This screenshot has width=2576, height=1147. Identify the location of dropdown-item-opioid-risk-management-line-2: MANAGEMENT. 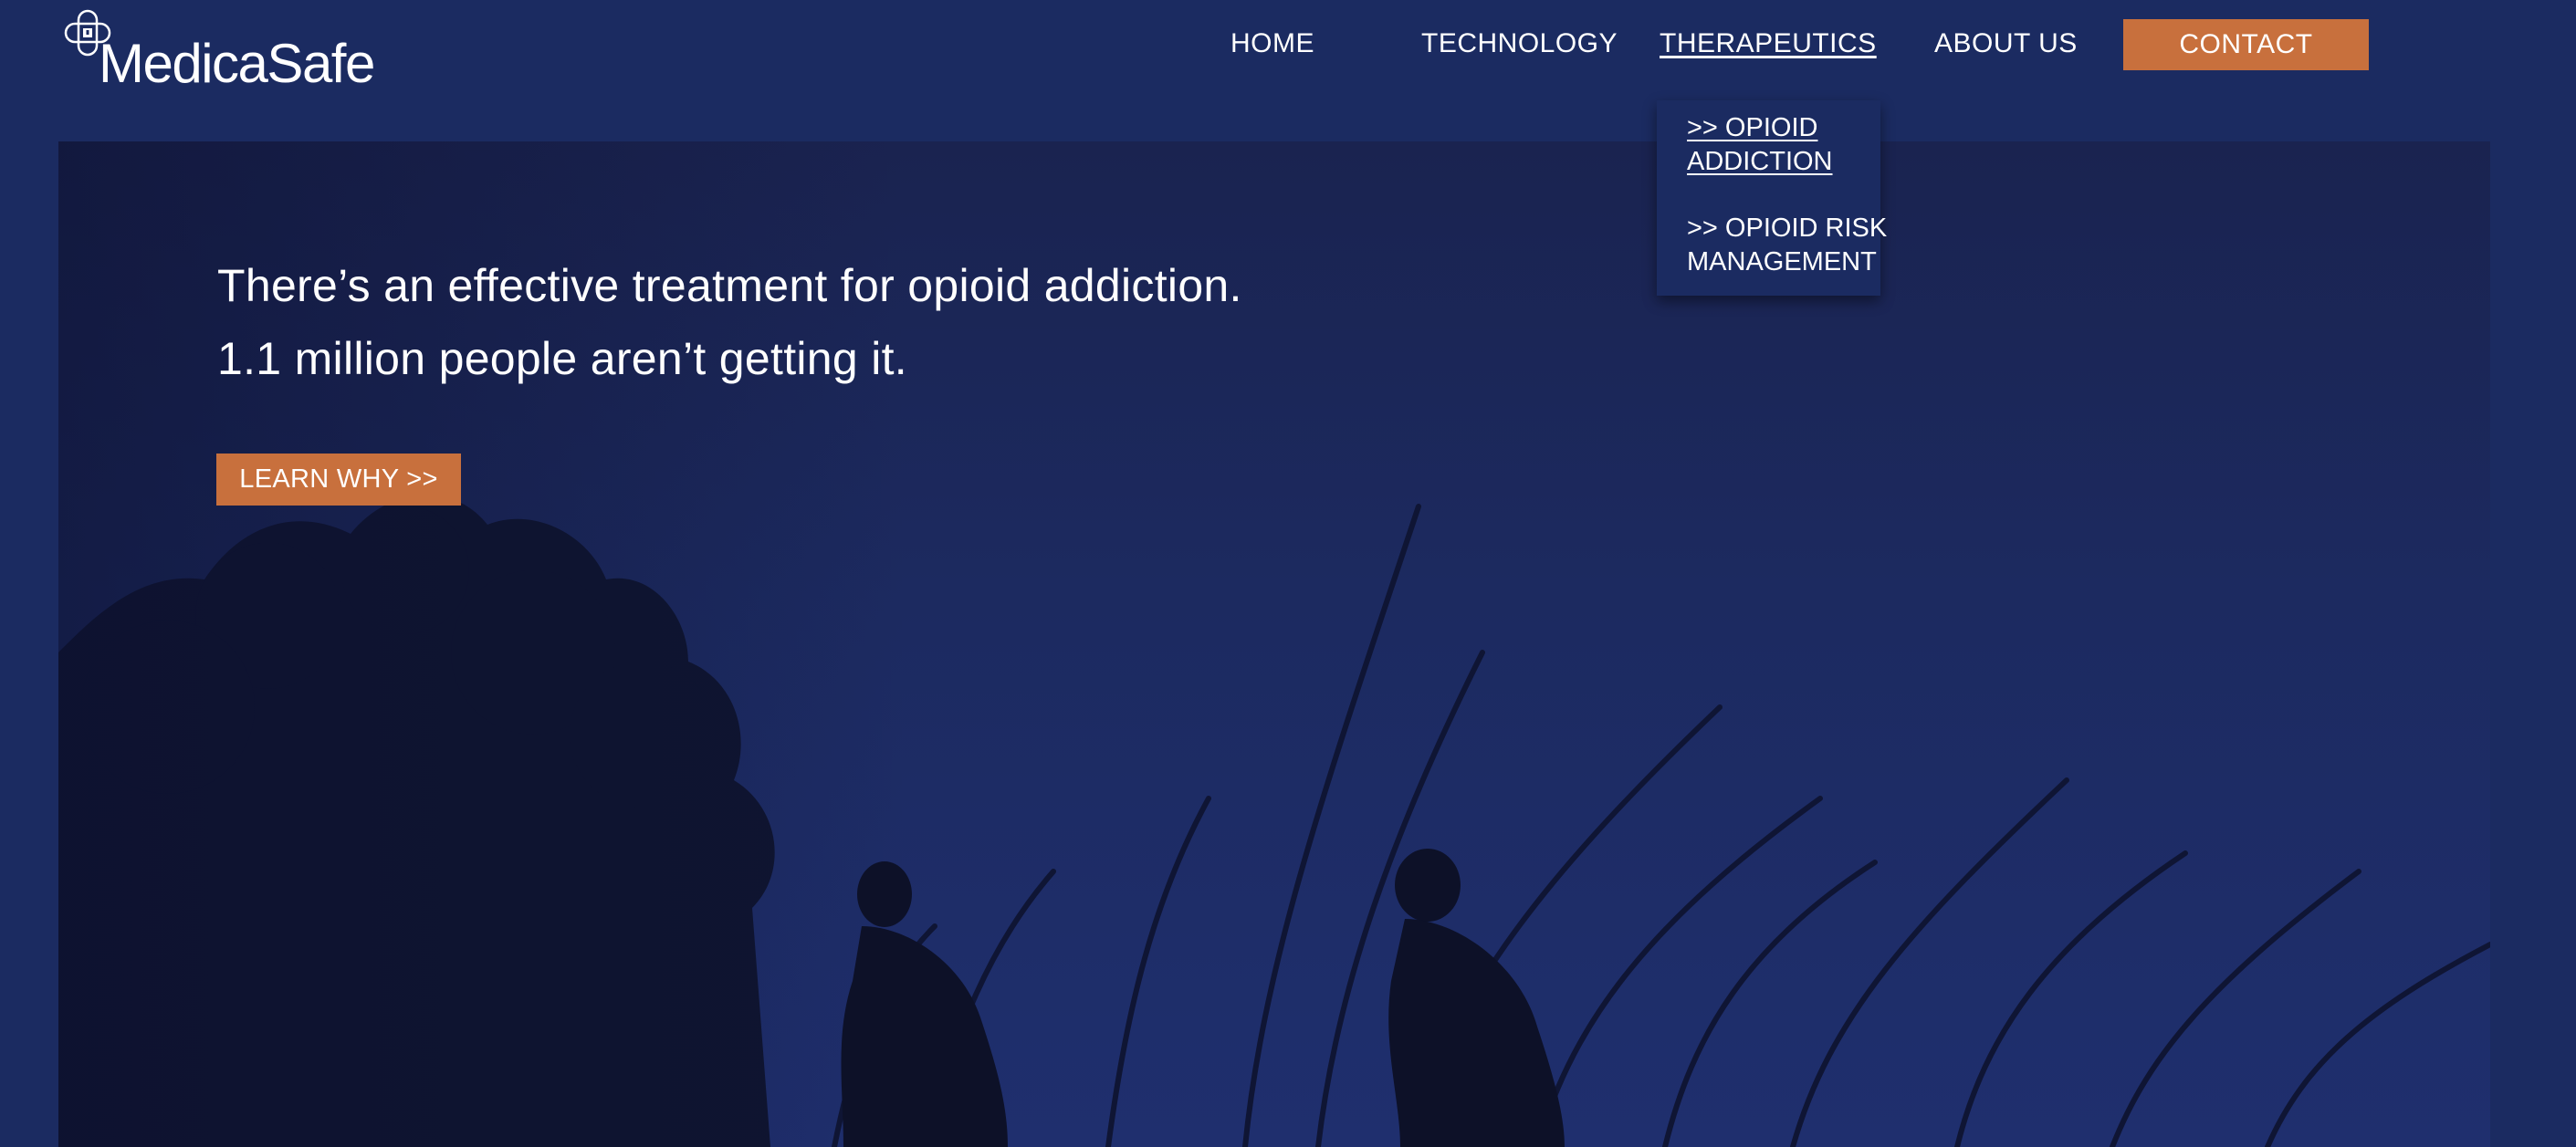
(1782, 261).